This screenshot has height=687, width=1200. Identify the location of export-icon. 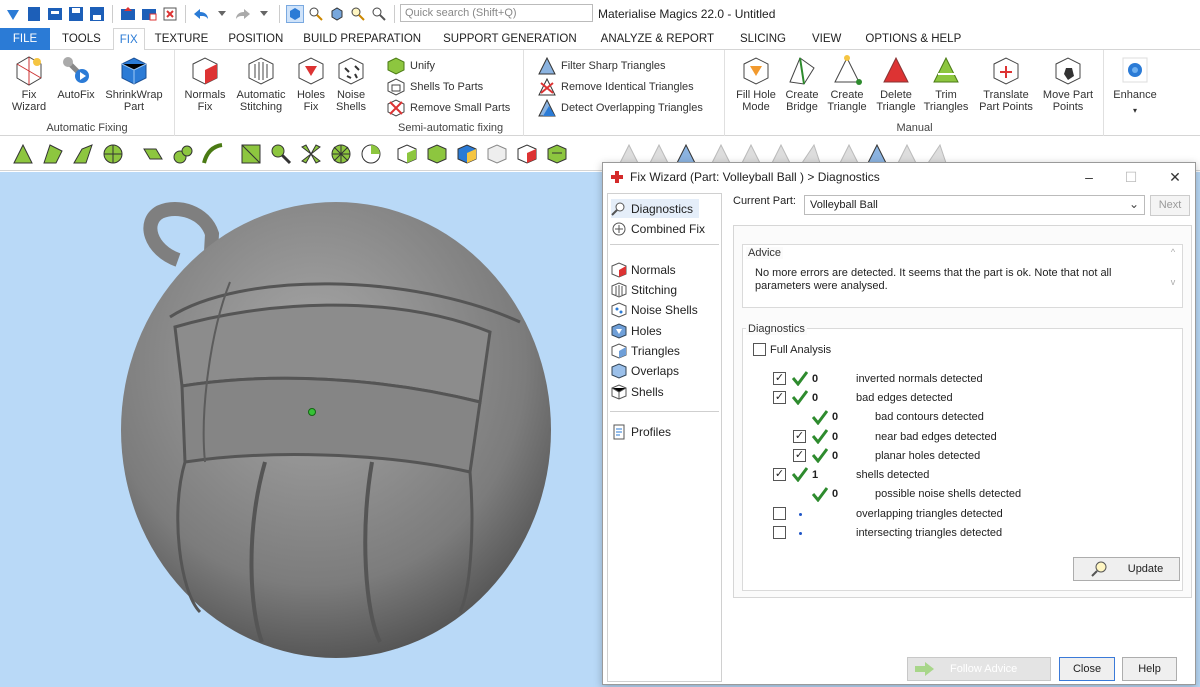
(149, 14).